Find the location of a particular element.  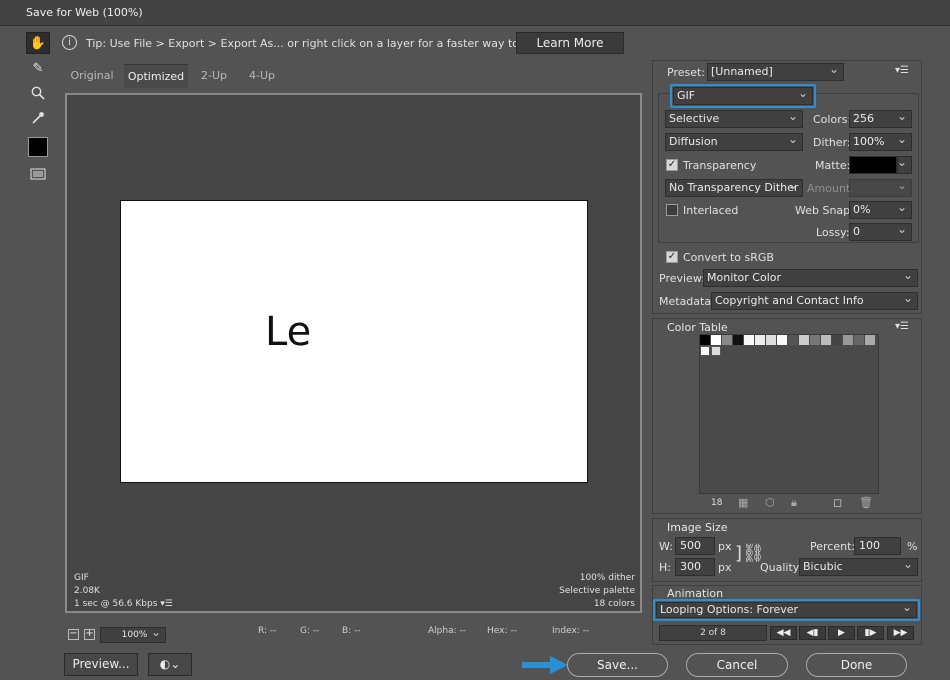

learn-more-button: Learn More is located at coordinates (570, 43).